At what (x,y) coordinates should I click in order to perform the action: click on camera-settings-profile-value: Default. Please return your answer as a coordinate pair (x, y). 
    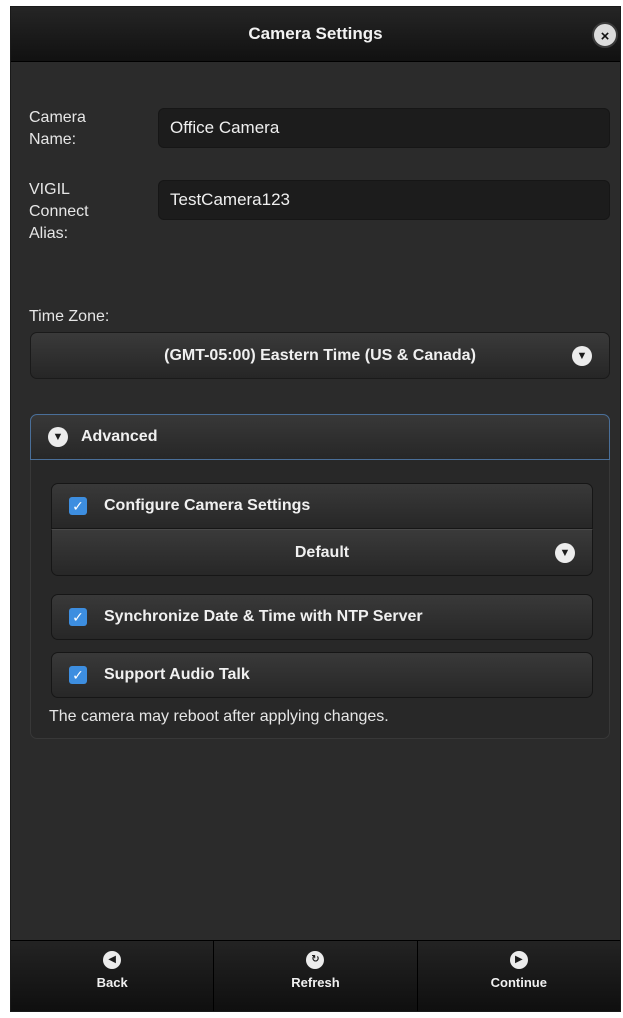
    Looking at the image, I should click on (322, 552).